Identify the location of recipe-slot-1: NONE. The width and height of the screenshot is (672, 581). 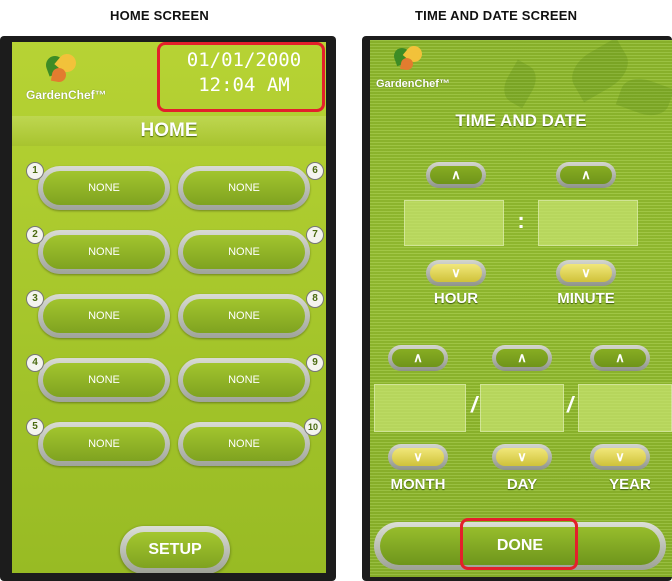
(104, 188).